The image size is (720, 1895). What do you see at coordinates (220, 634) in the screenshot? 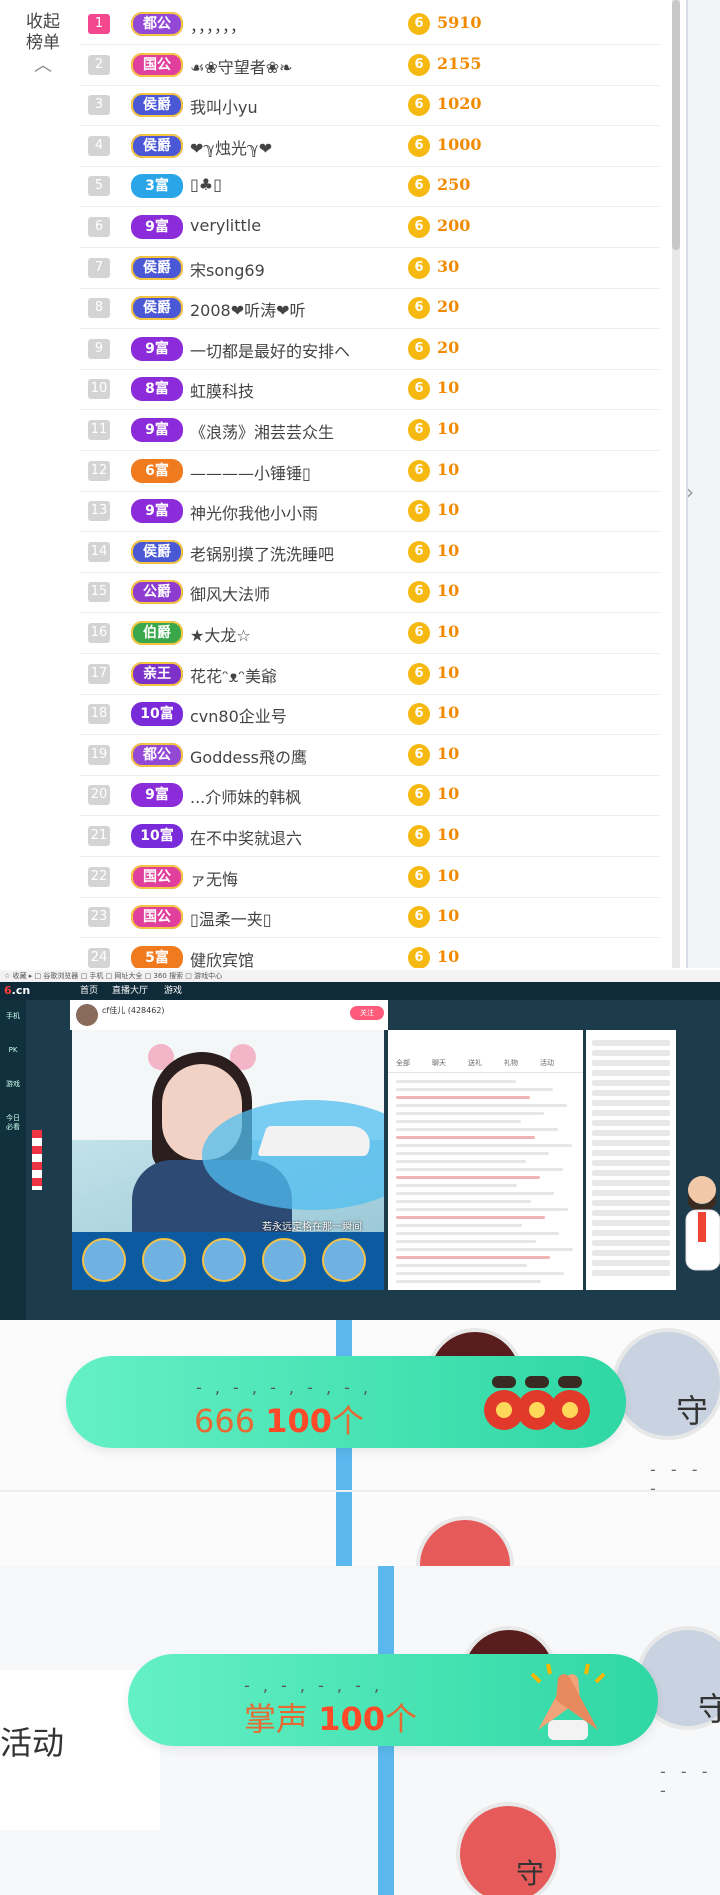
I see `user-name: ★大龙☆` at bounding box center [220, 634].